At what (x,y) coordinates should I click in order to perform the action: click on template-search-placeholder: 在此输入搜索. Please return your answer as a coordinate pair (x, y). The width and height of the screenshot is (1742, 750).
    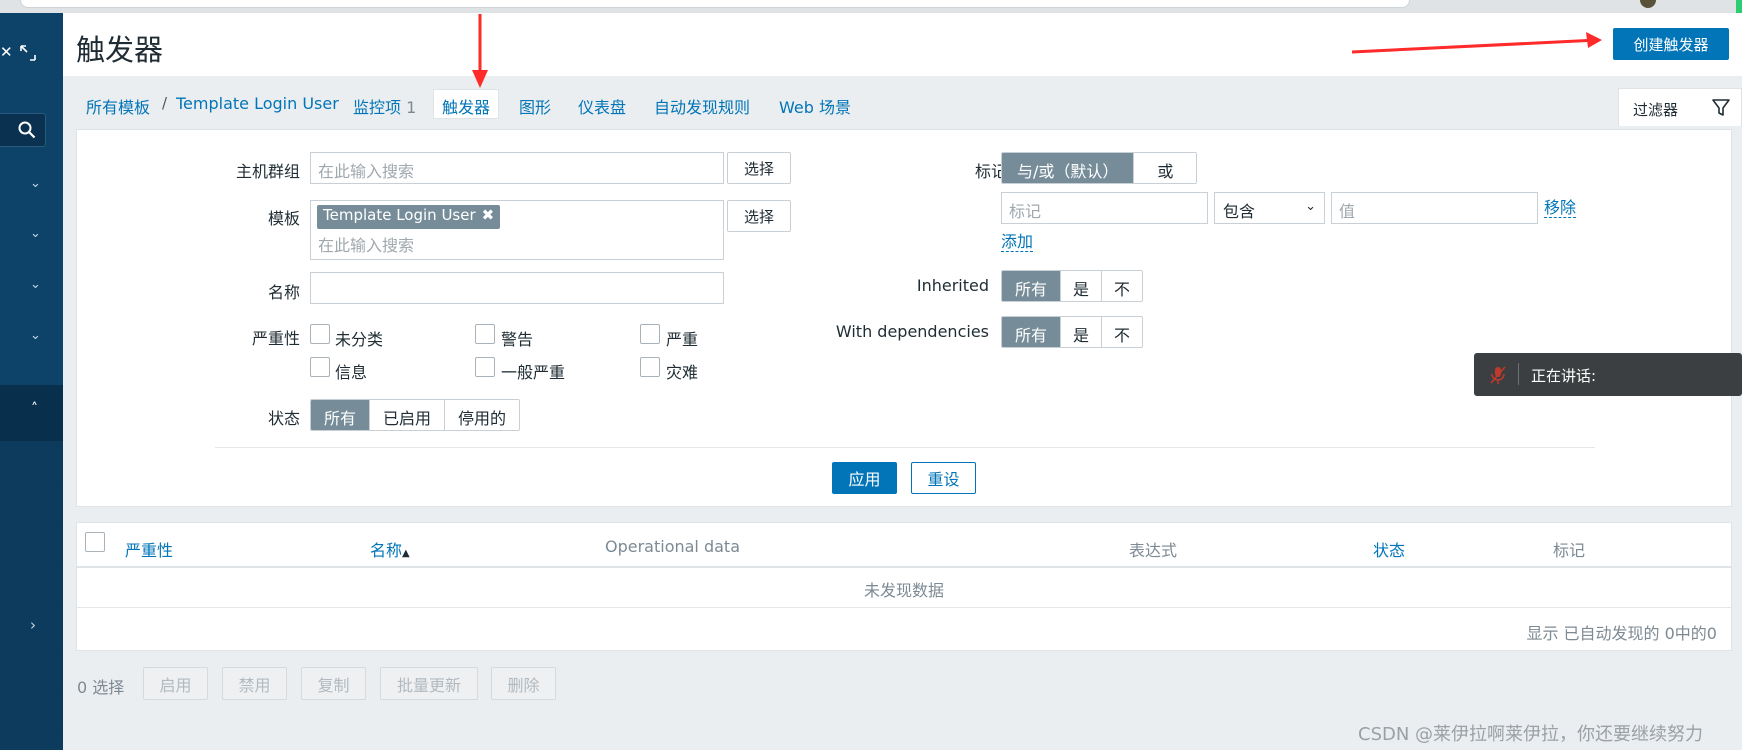
    Looking at the image, I should click on (366, 244).